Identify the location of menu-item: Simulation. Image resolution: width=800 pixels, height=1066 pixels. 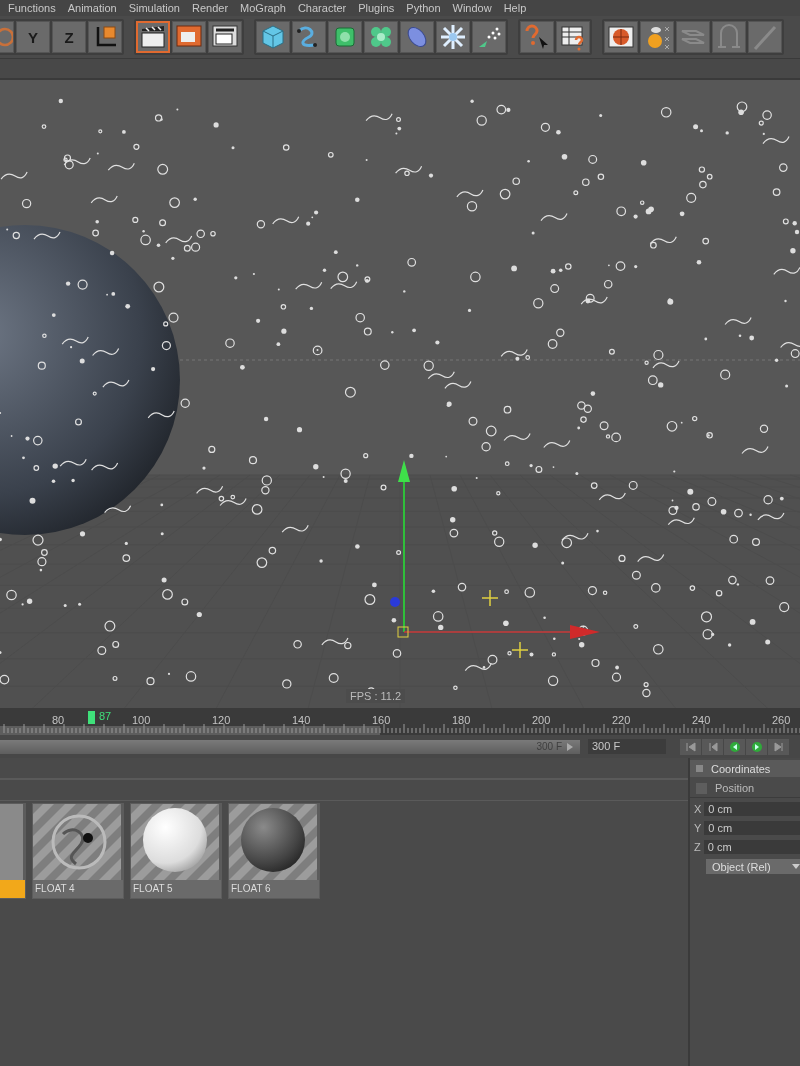
(156, 8).